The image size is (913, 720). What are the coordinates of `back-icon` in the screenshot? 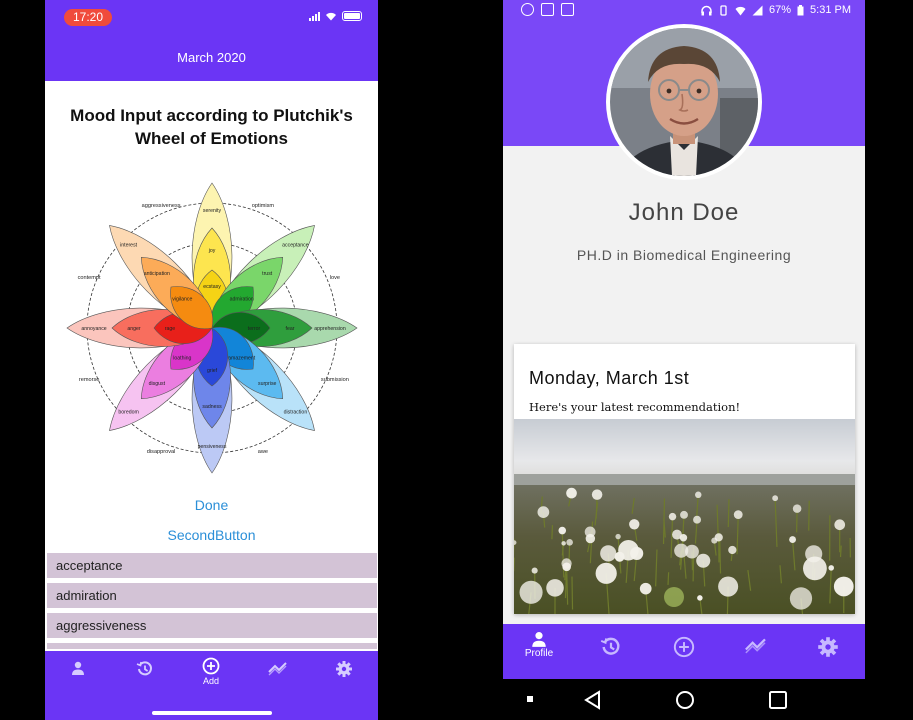 It's located at (593, 700).